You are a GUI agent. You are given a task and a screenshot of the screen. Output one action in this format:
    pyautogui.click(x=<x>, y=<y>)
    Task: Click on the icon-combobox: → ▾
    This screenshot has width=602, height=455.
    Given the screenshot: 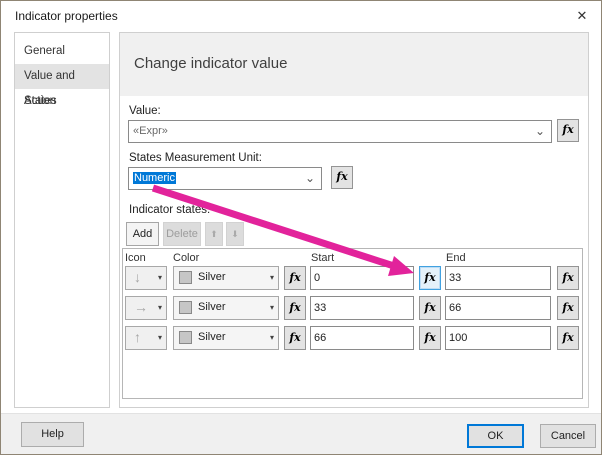 What is the action you would take?
    pyautogui.click(x=146, y=308)
    